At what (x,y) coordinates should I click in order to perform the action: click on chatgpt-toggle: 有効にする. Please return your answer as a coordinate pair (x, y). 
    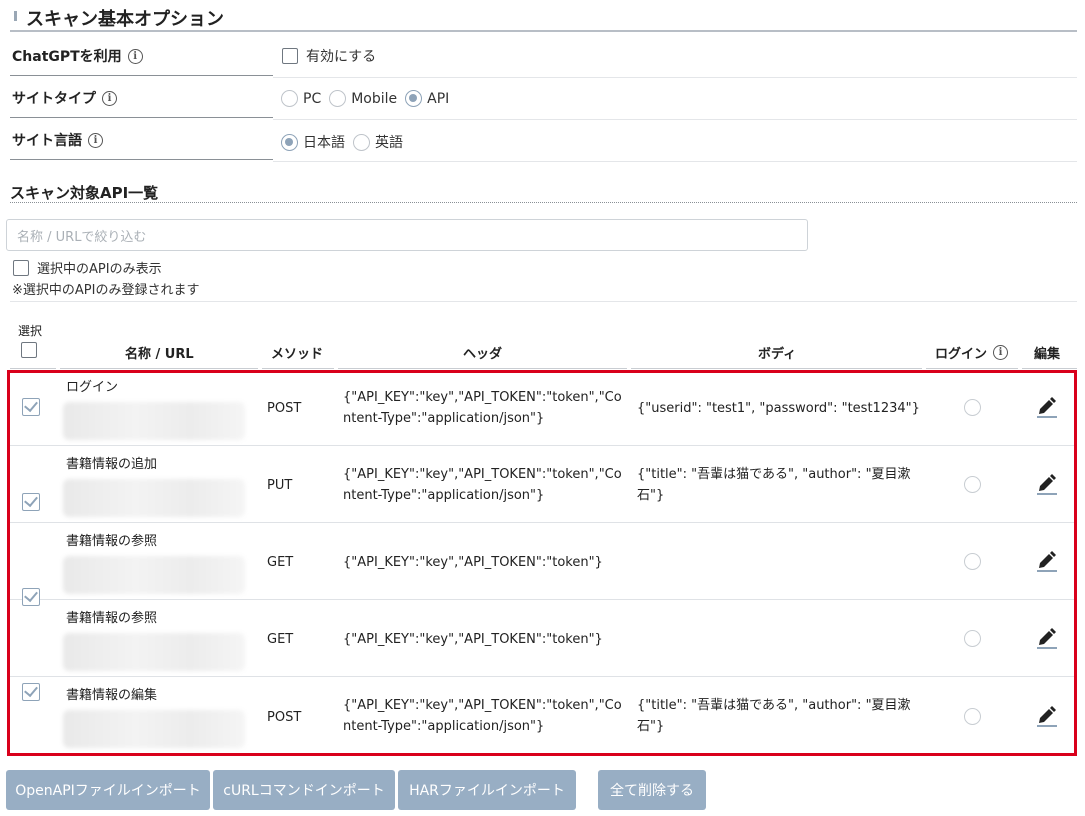
    Looking at the image, I should click on (329, 56).